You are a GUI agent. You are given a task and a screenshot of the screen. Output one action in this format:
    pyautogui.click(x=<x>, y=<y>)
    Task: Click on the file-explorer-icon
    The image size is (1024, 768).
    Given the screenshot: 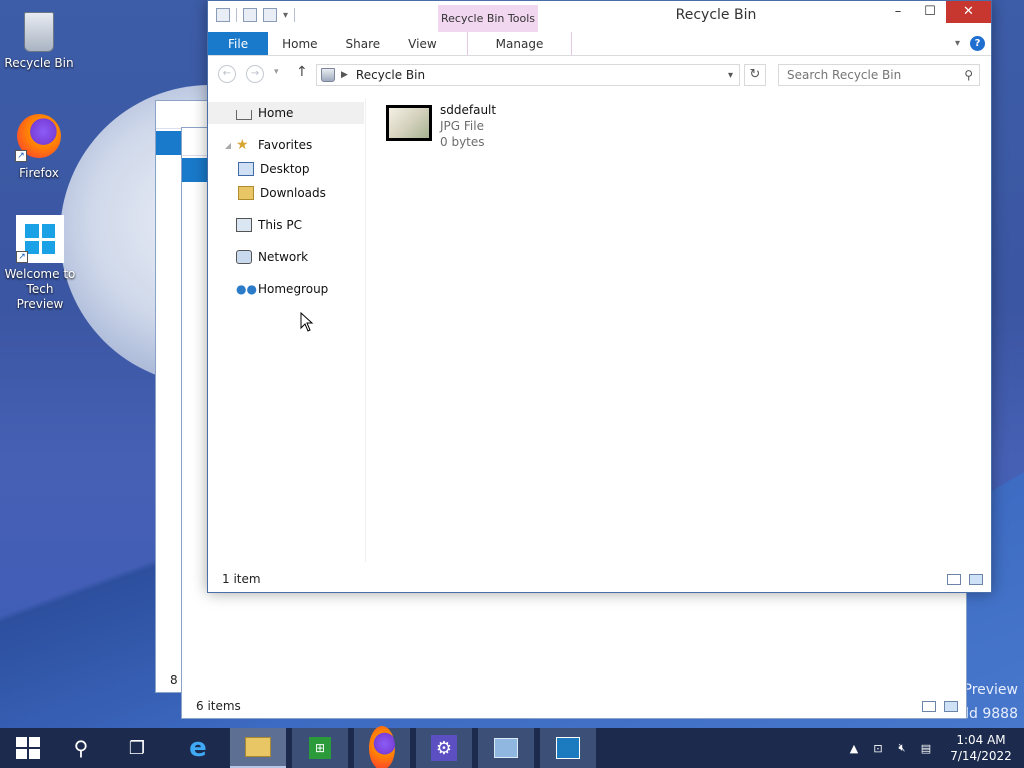 What is the action you would take?
    pyautogui.click(x=258, y=747)
    